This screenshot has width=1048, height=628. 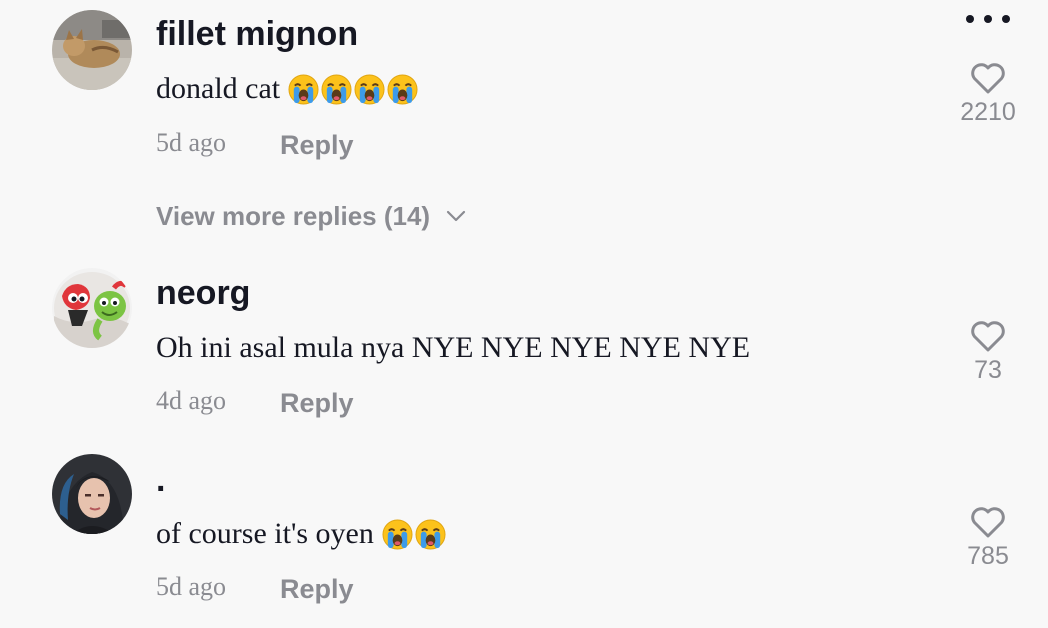 I want to click on view-more-replies-button: View more replies (14), so click(x=311, y=216).